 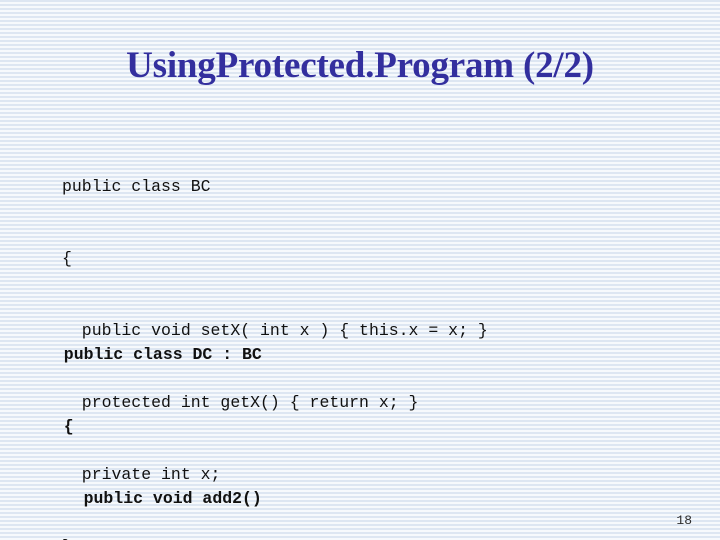 What do you see at coordinates (136, 186) in the screenshot?
I see `code-line: public class BC` at bounding box center [136, 186].